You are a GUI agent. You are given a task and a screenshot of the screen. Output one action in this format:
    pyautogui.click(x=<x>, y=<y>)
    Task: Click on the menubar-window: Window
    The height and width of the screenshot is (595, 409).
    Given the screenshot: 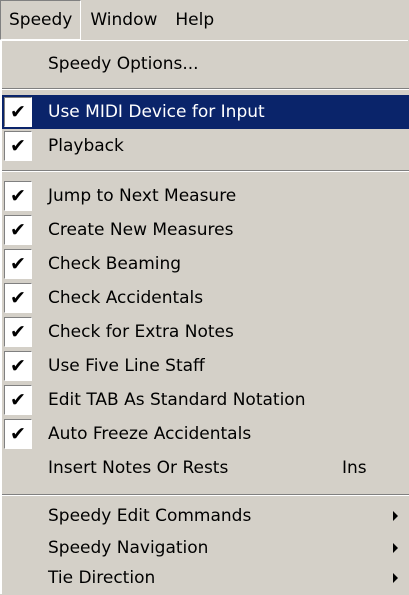 What is the action you would take?
    pyautogui.click(x=123, y=20)
    